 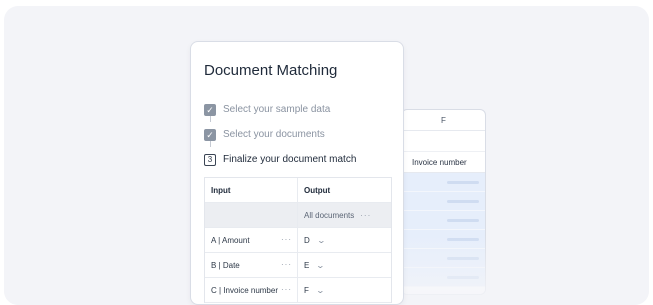 What do you see at coordinates (290, 159) in the screenshot?
I see `step-label: Finalize your document match` at bounding box center [290, 159].